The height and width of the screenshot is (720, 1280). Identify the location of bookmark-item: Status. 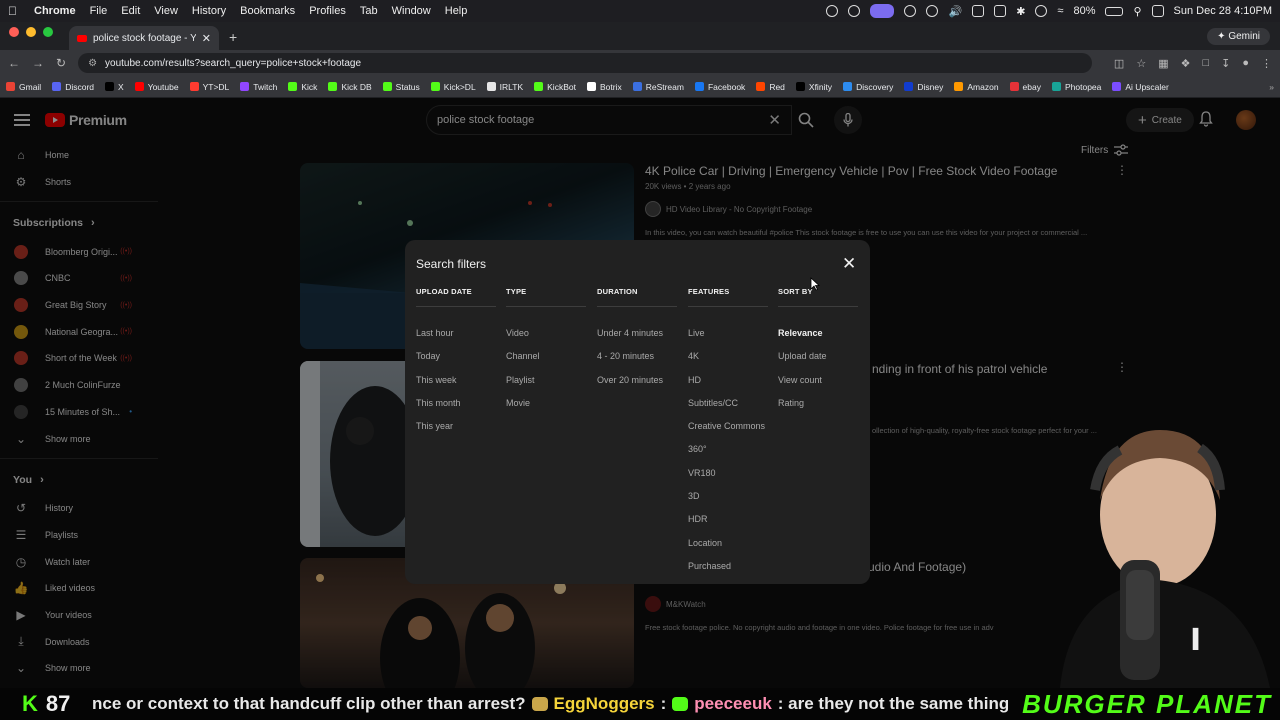
(401, 87).